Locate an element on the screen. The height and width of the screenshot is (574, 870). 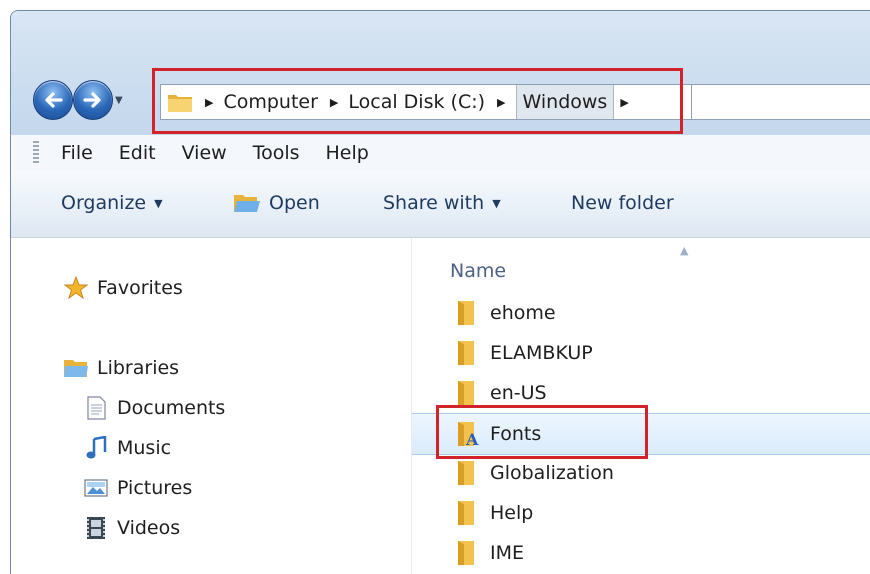
file-name: en-US is located at coordinates (518, 393).